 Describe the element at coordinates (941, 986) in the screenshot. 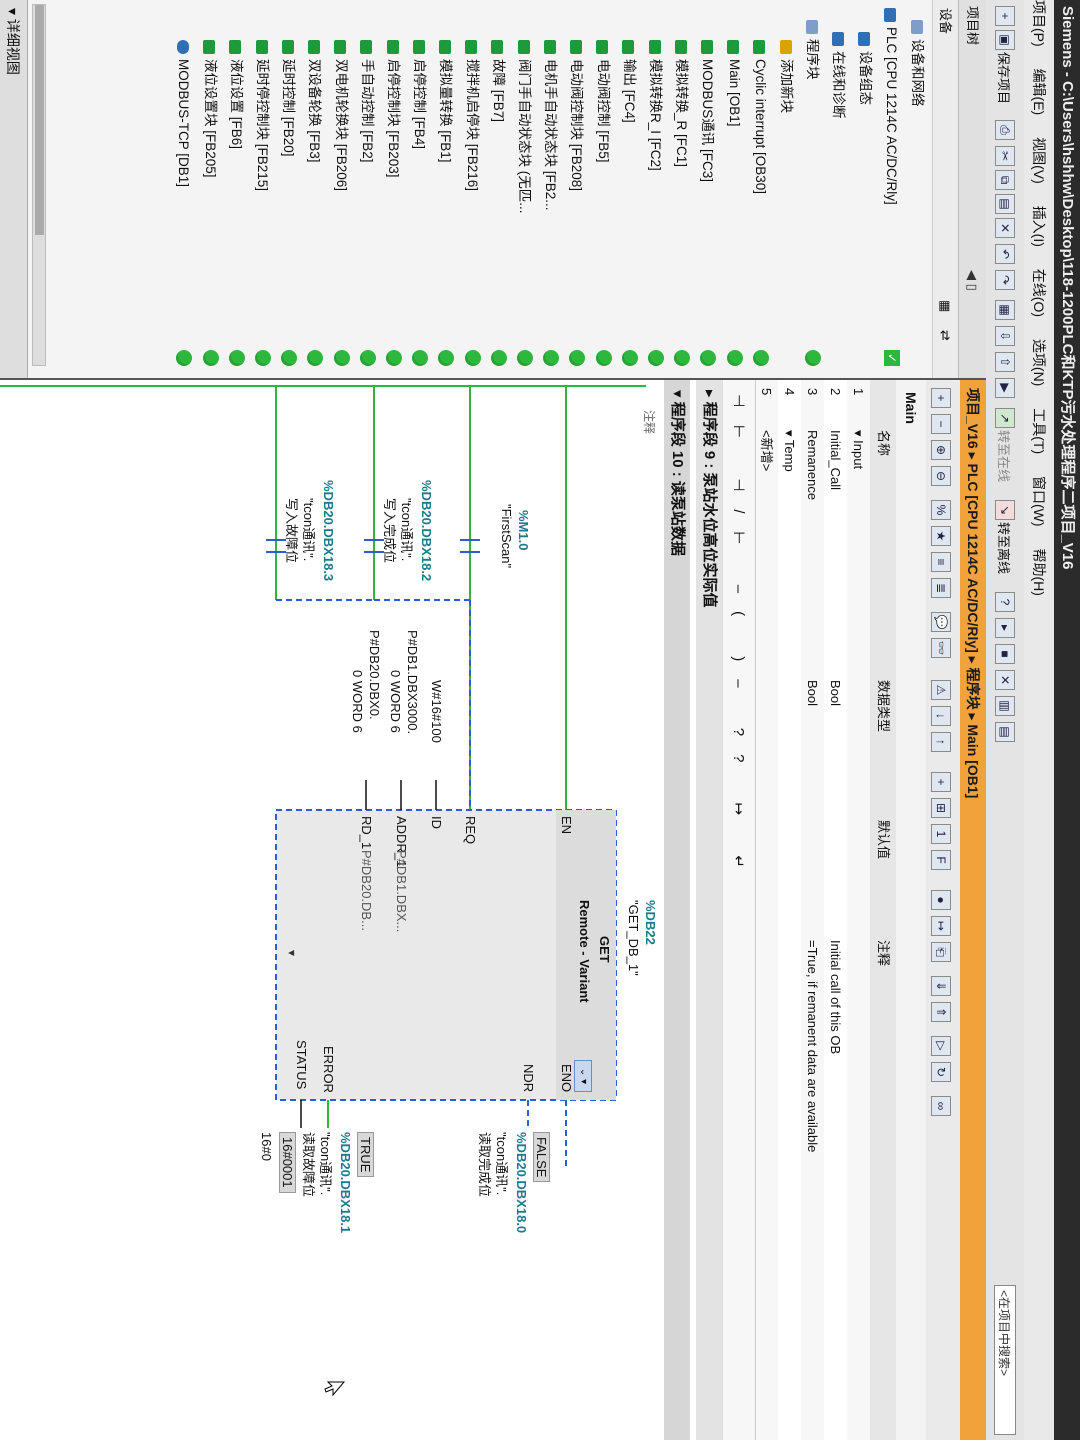

I see `download-block-icon: ⇓` at that location.